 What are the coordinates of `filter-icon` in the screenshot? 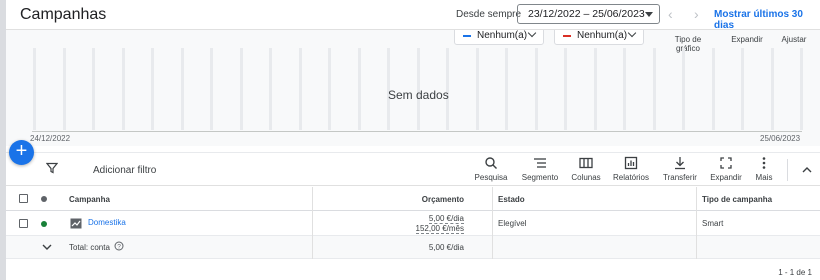 It's located at (52, 168).